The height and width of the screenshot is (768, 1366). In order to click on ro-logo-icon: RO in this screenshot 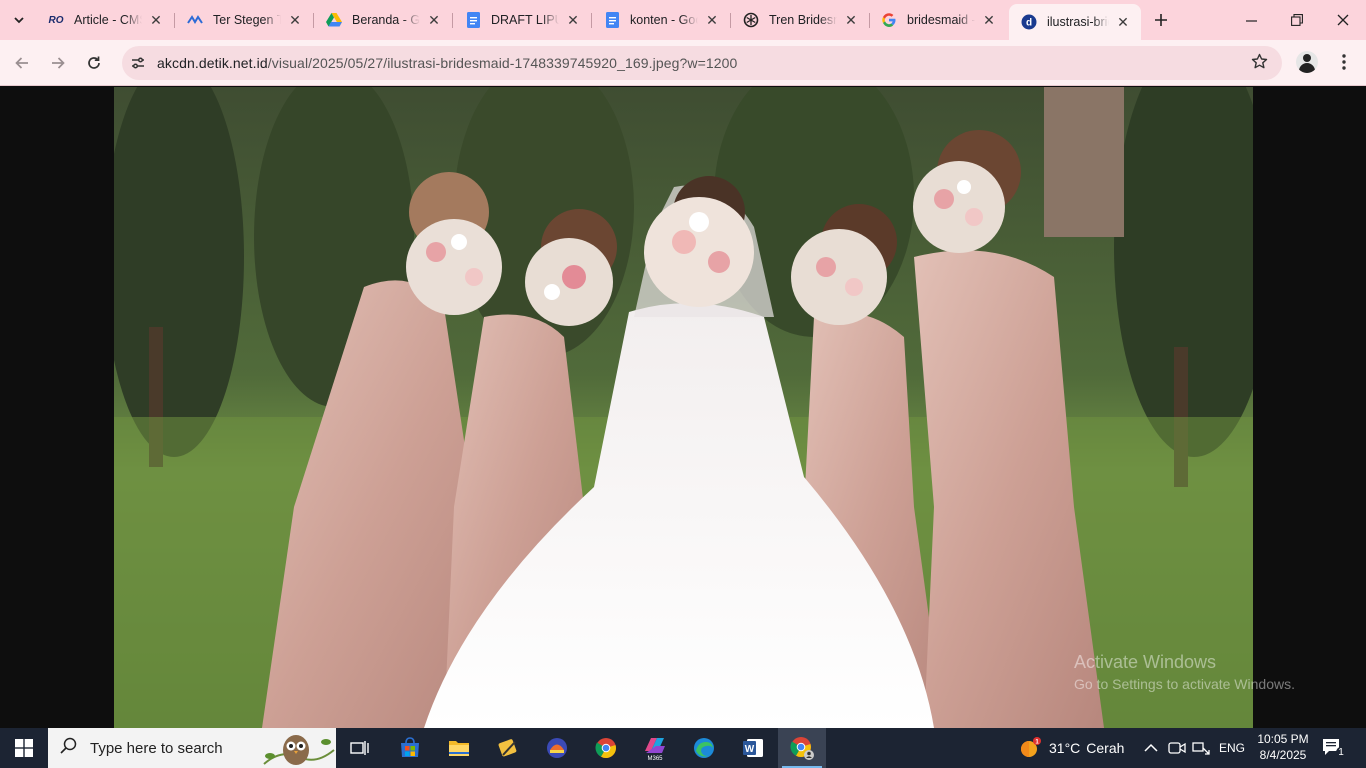, I will do `click(56, 20)`.